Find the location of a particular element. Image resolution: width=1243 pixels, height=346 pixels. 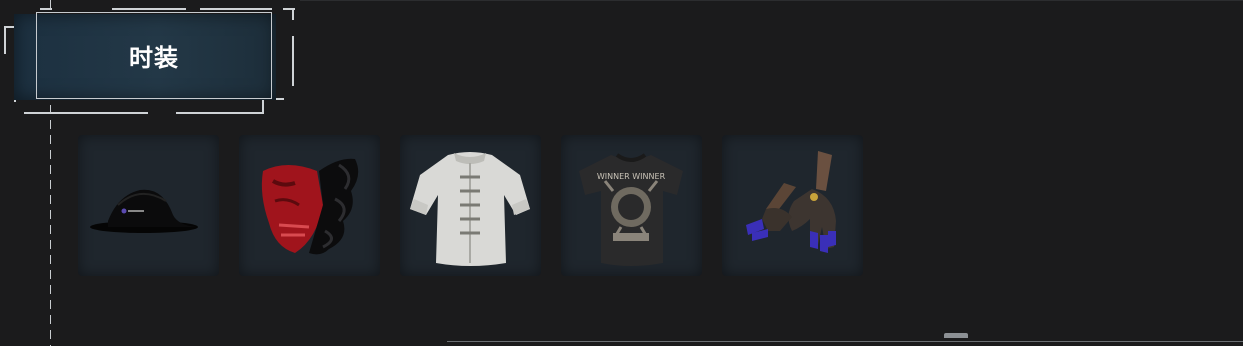

page-indicator is located at coordinates (956, 335).